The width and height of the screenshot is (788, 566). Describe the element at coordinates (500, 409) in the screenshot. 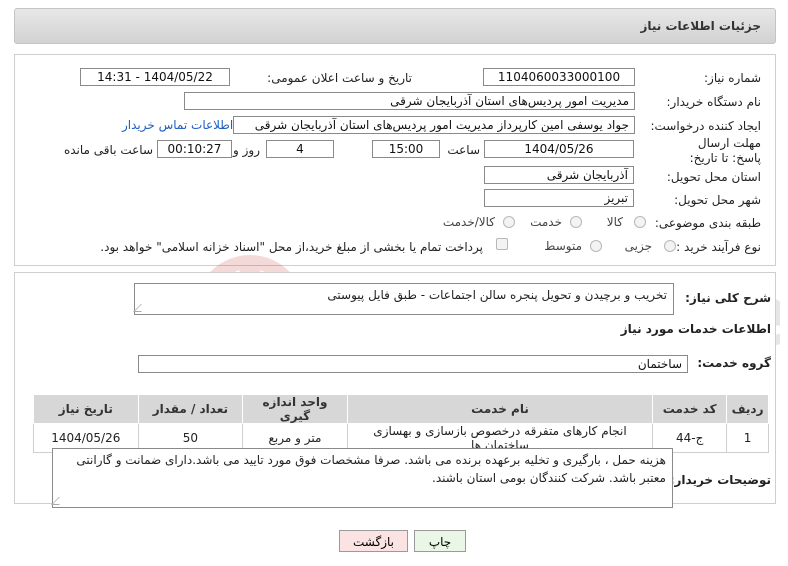

I see `col-name: نام خدمت` at that location.